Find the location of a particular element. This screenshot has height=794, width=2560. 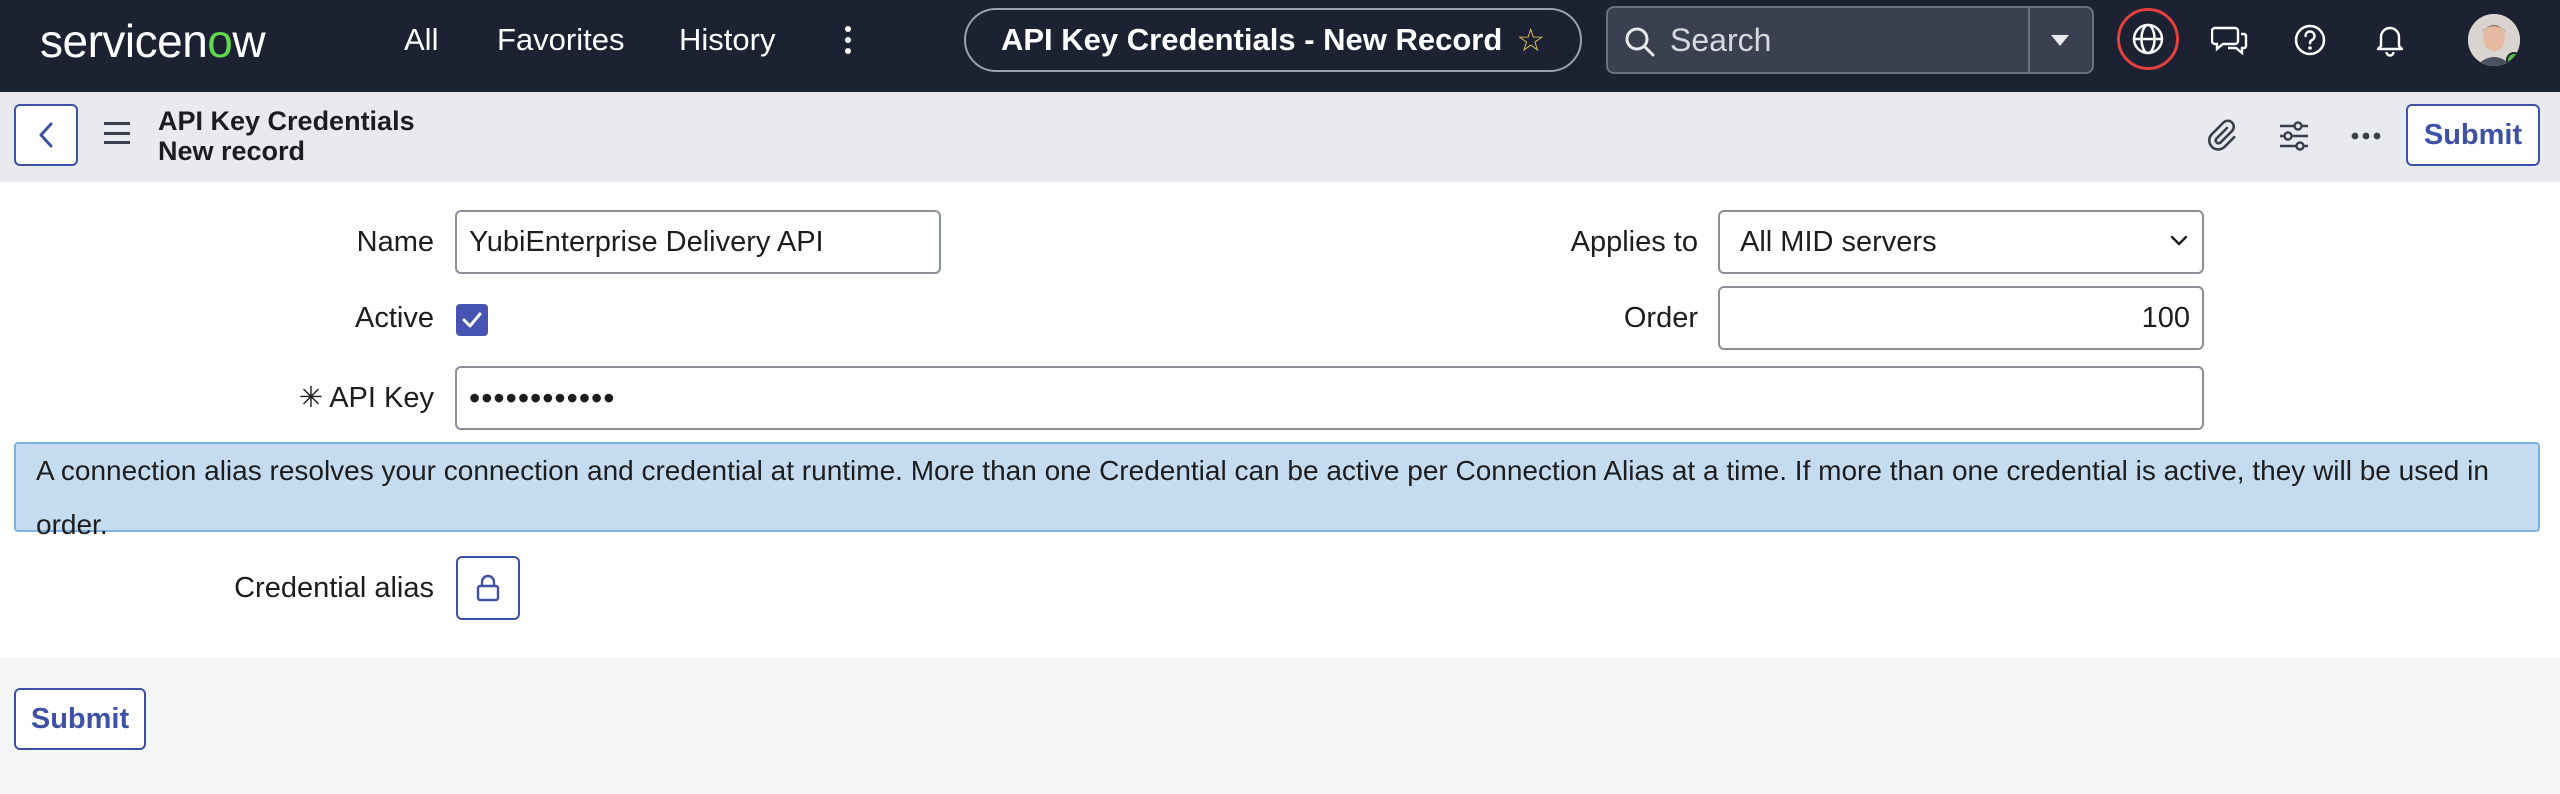

nav-all: All is located at coordinates (421, 40).